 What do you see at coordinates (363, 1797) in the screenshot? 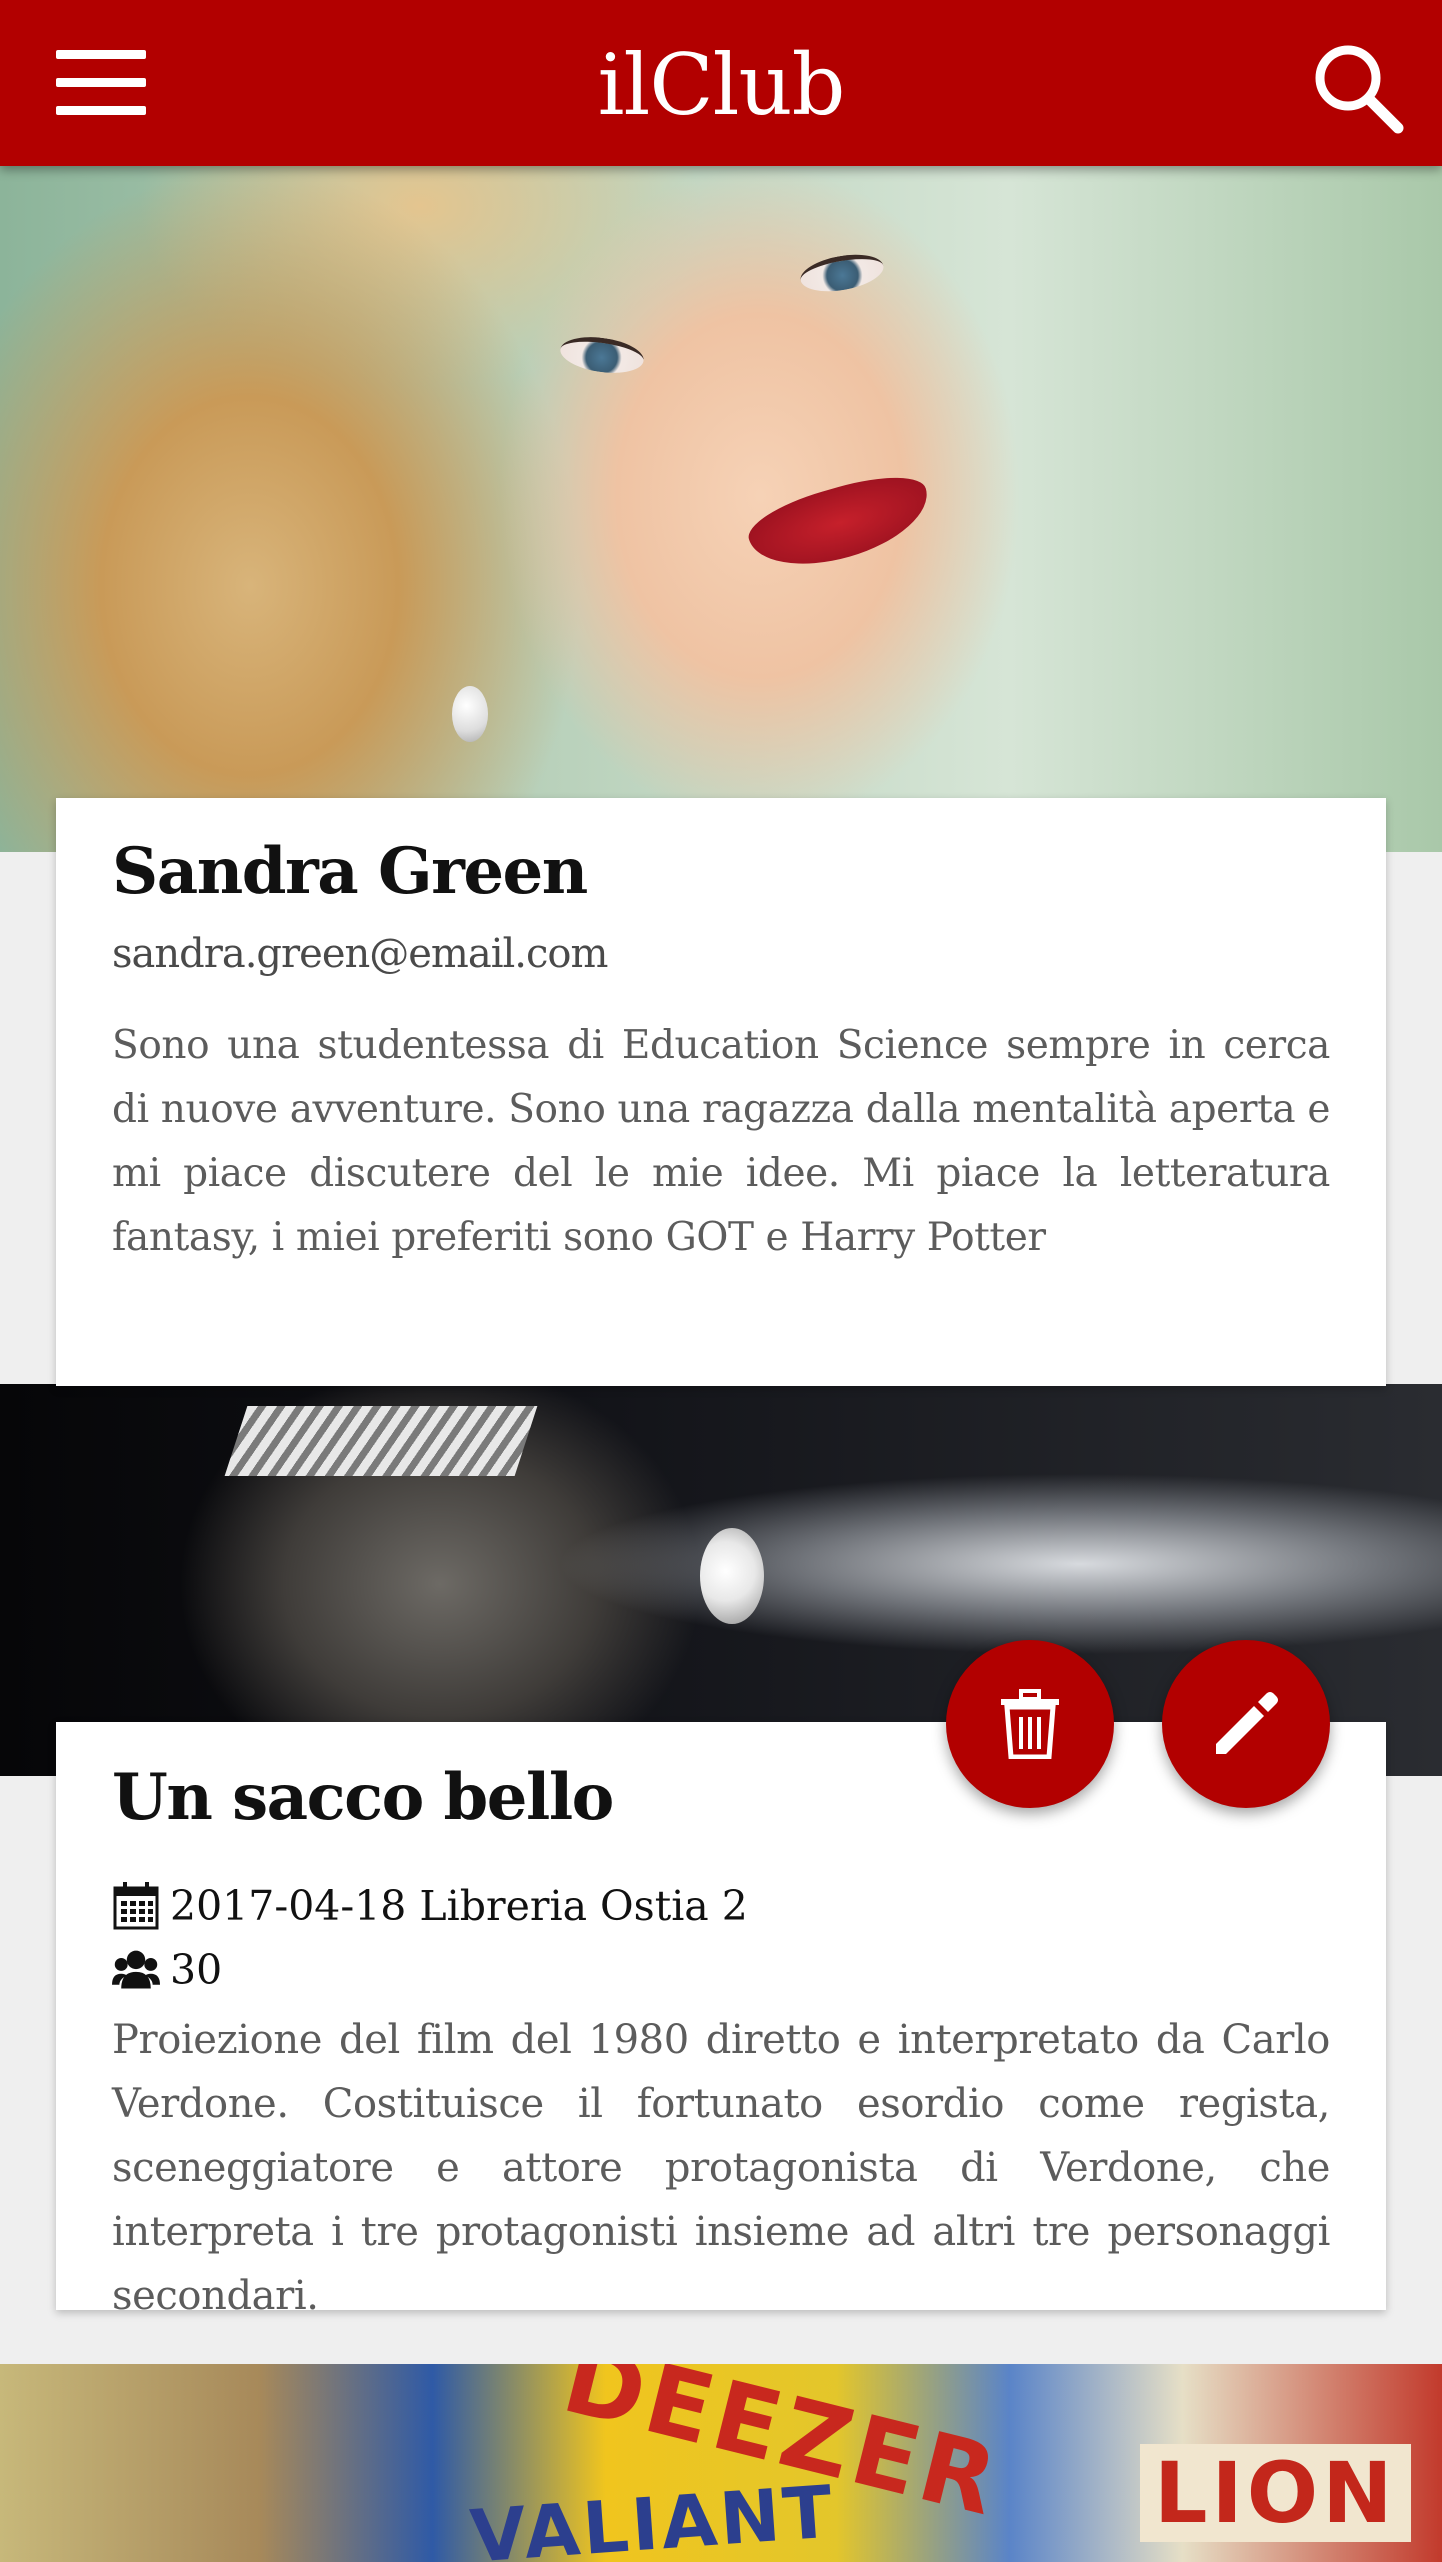
I see `event-title: Un sacco bello` at bounding box center [363, 1797].